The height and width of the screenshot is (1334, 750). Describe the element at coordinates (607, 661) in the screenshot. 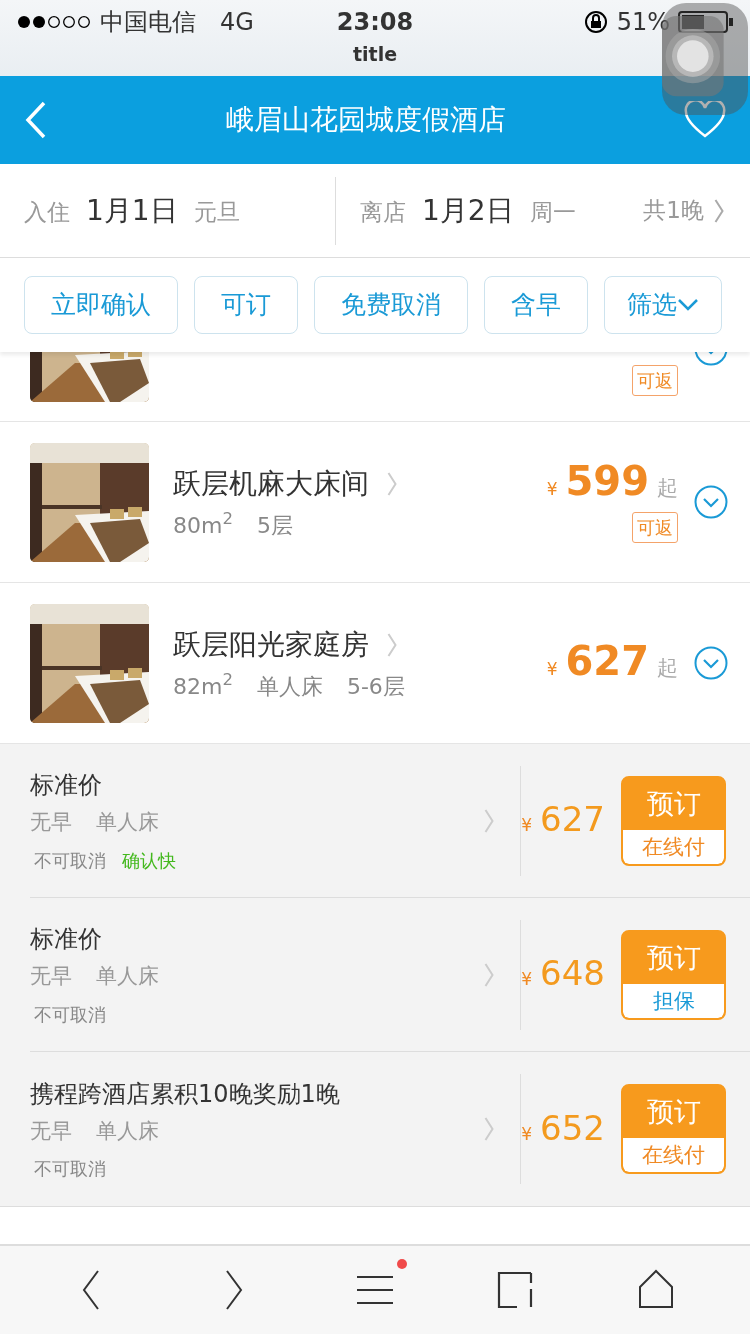

I see `room-price: 627` at that location.